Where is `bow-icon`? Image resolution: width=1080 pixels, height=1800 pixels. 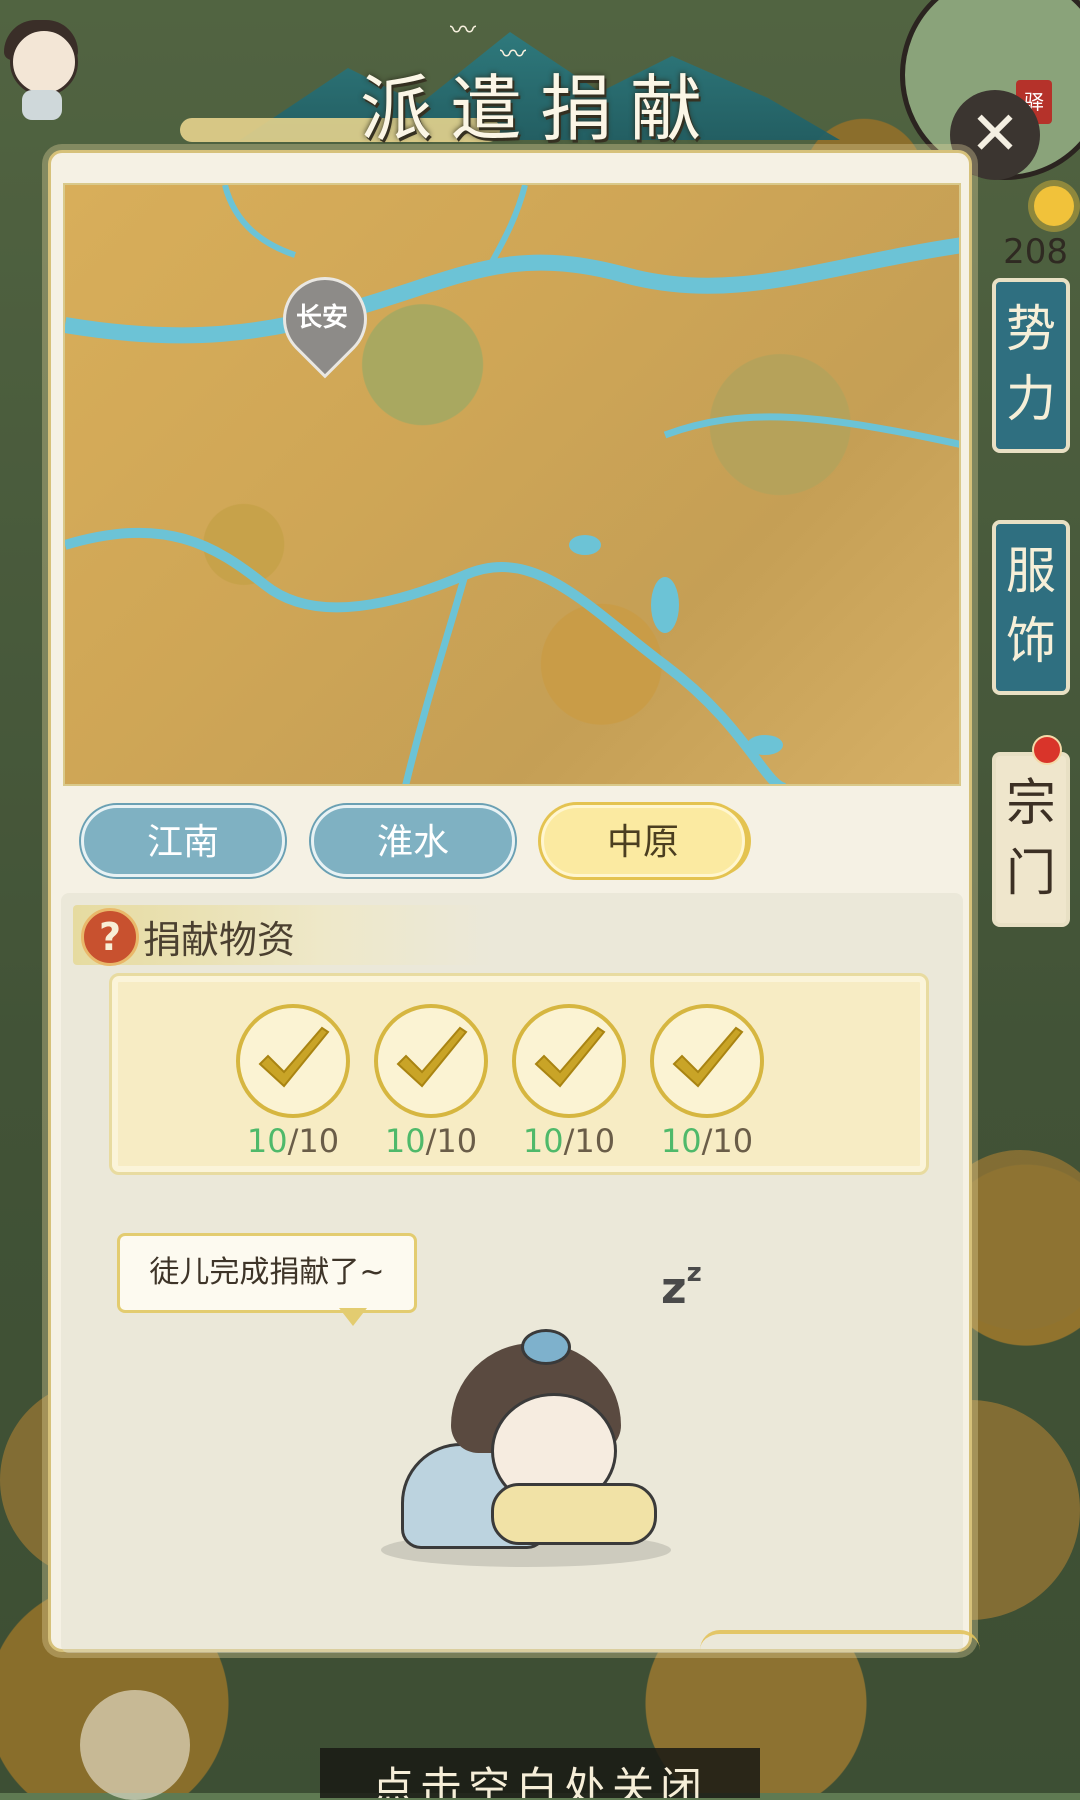
bow-icon is located at coordinates (135, 1745).